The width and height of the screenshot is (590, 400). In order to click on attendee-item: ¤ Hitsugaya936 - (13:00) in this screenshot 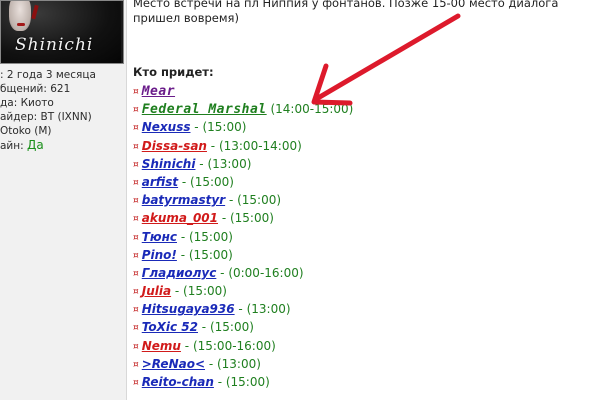, I will do `click(243, 309)`.